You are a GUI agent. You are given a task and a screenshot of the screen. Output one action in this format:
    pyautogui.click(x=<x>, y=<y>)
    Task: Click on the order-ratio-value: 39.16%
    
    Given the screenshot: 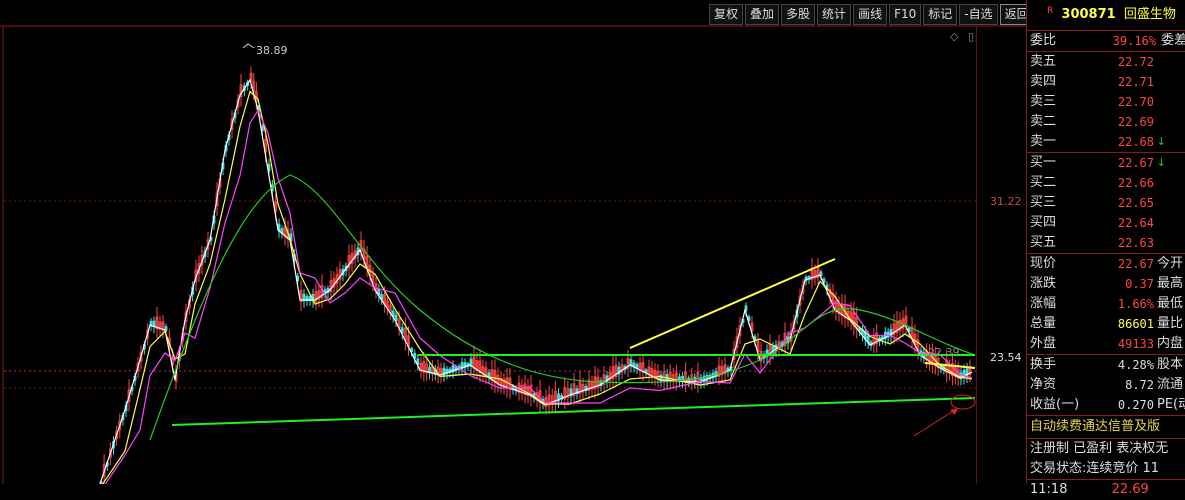 What is the action you would take?
    pyautogui.click(x=1134, y=41)
    